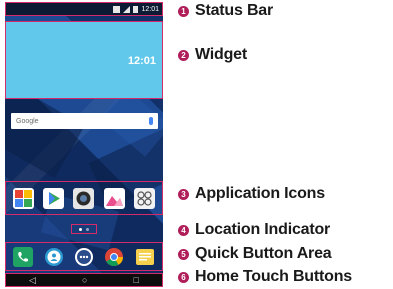  I want to click on recents-button: □, so click(136, 280).